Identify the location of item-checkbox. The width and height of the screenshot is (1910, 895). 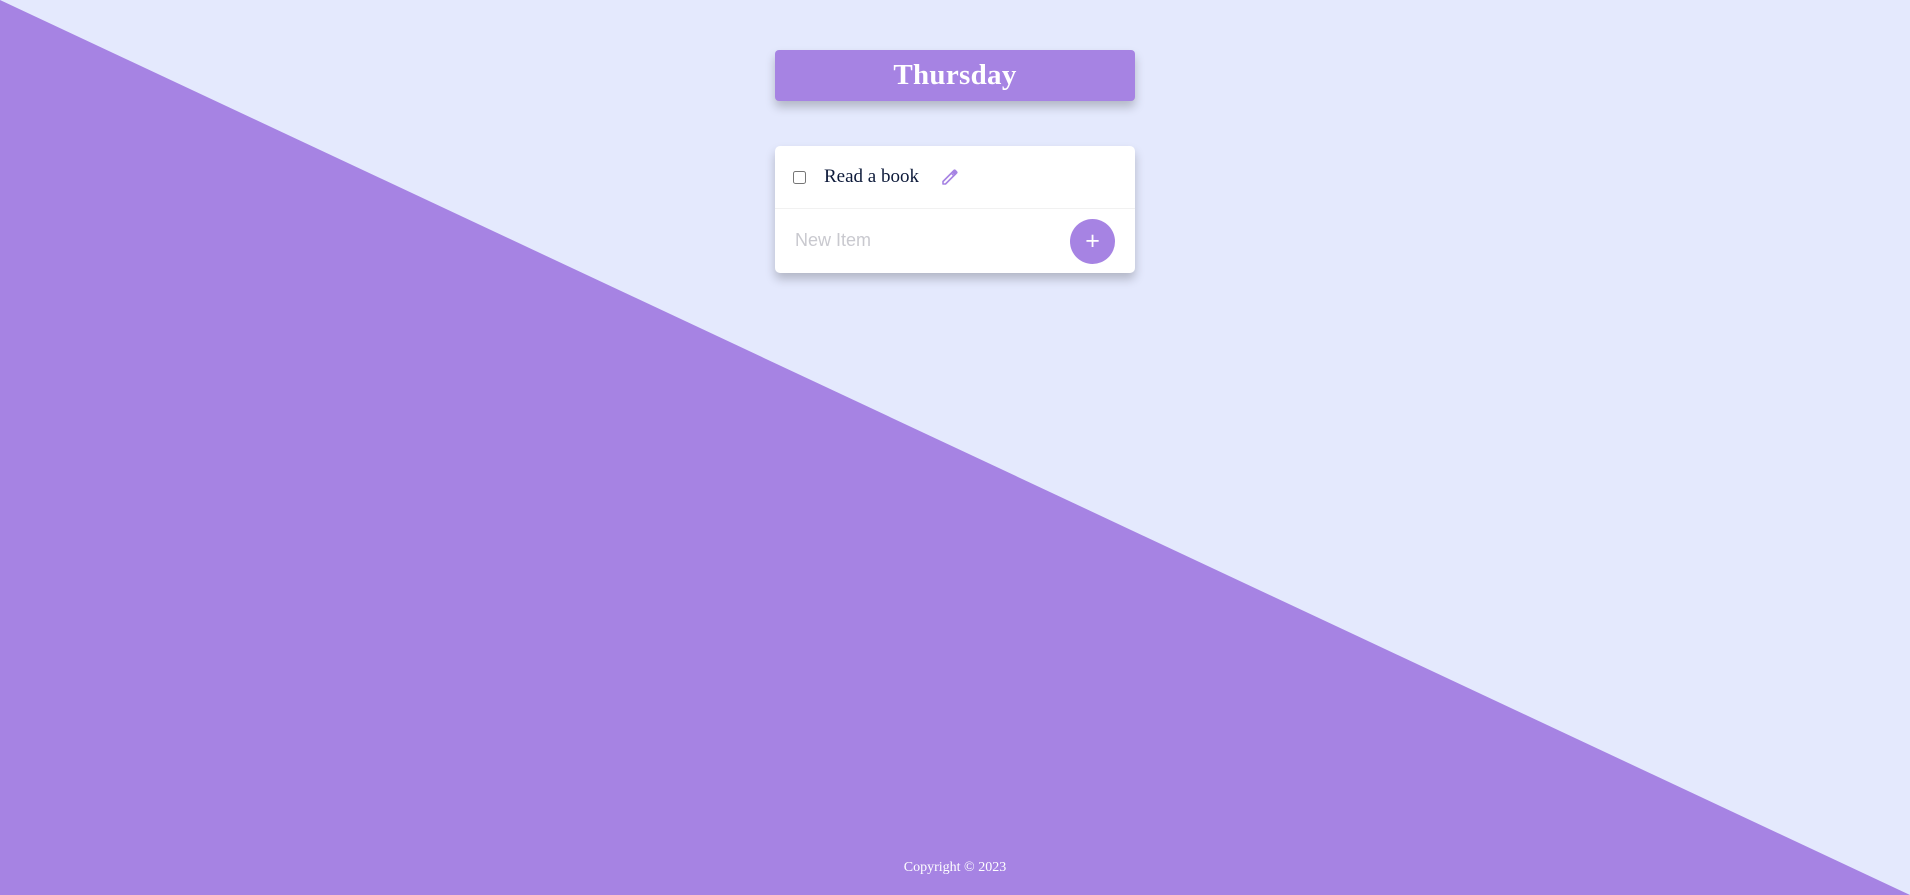
(799, 177).